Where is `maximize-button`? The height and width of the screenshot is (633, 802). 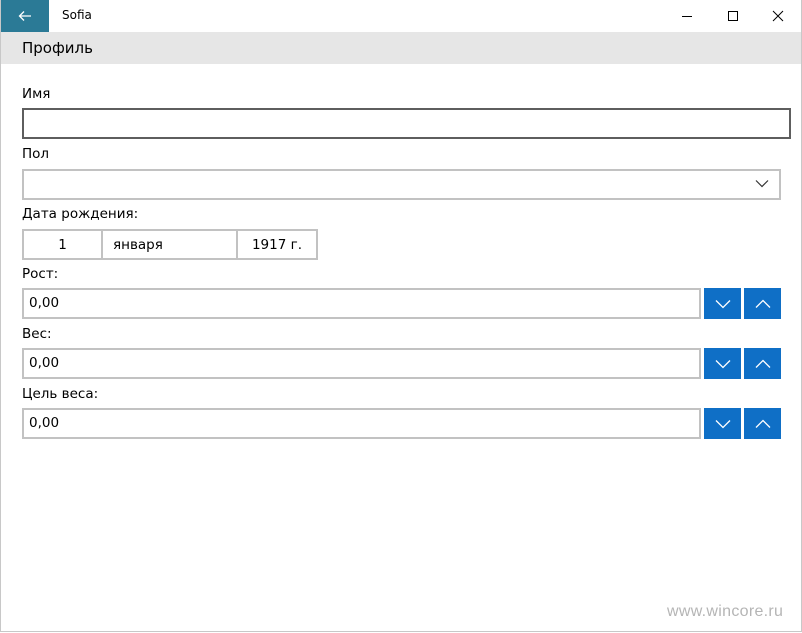 maximize-button is located at coordinates (733, 16).